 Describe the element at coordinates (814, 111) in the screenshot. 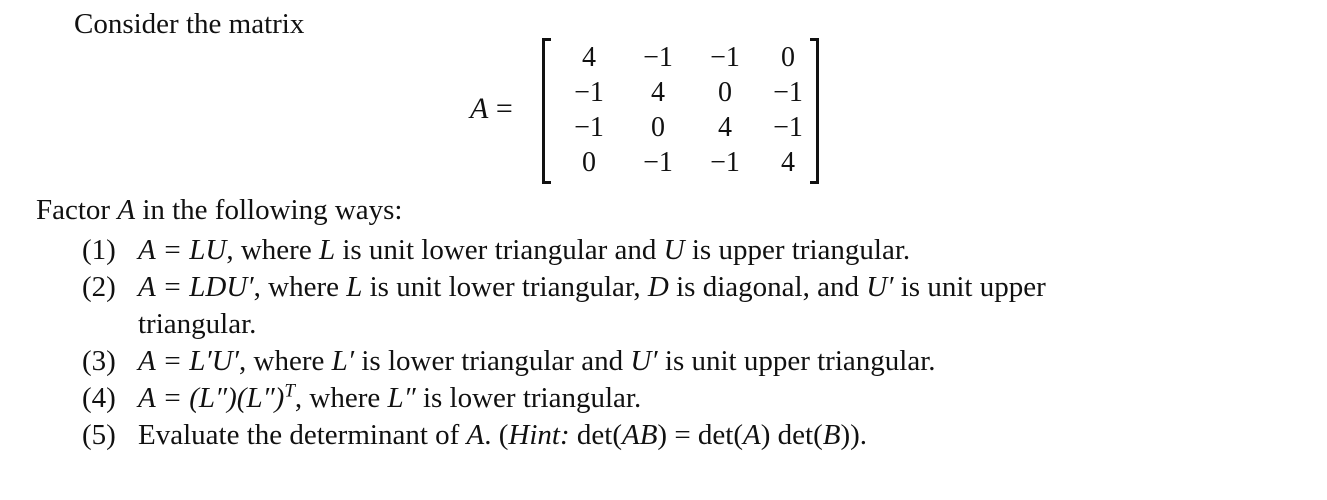

I see `right-bracket` at that location.